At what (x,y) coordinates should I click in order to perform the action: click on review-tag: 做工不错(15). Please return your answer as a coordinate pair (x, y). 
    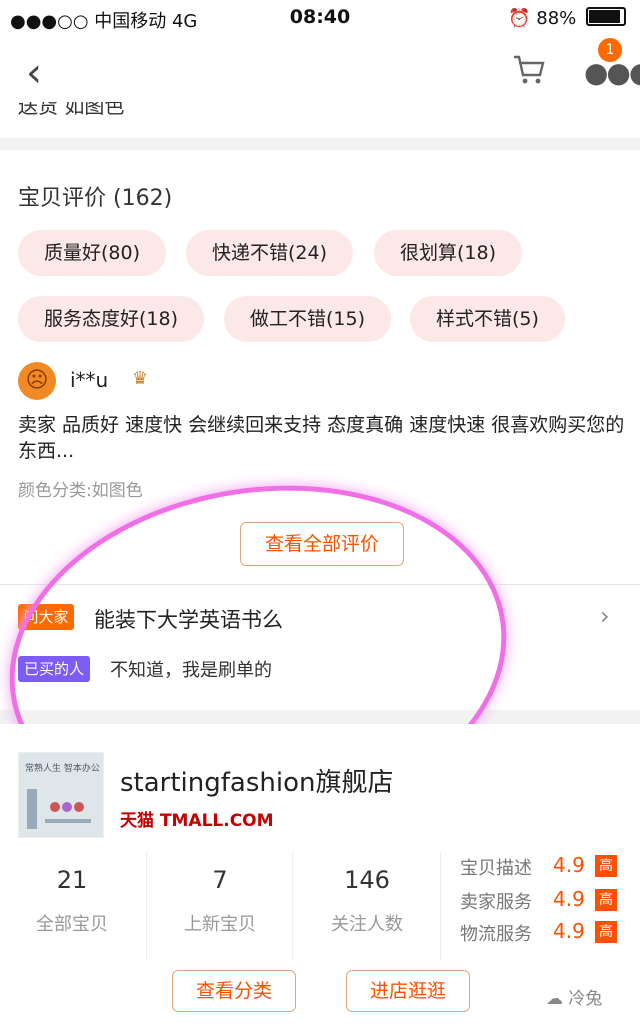
    Looking at the image, I should click on (308, 319).